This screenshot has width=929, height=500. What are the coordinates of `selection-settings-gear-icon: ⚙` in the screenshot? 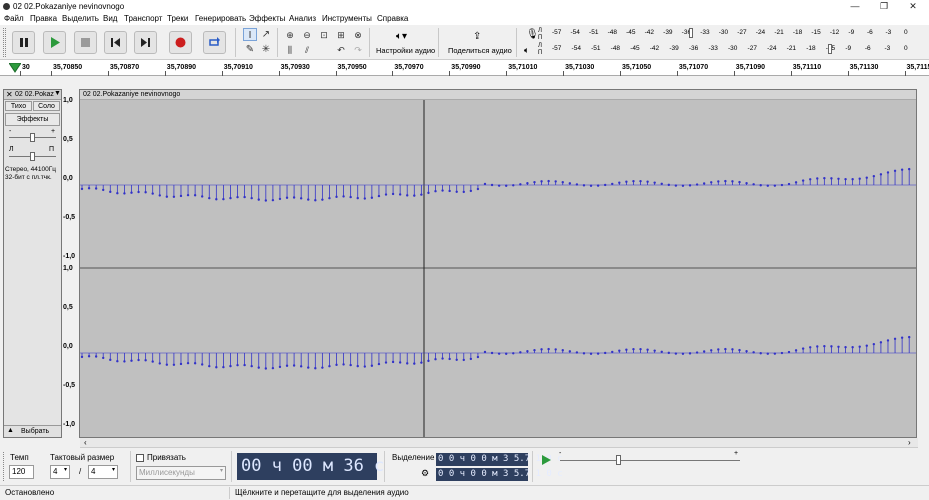 It's located at (425, 473).